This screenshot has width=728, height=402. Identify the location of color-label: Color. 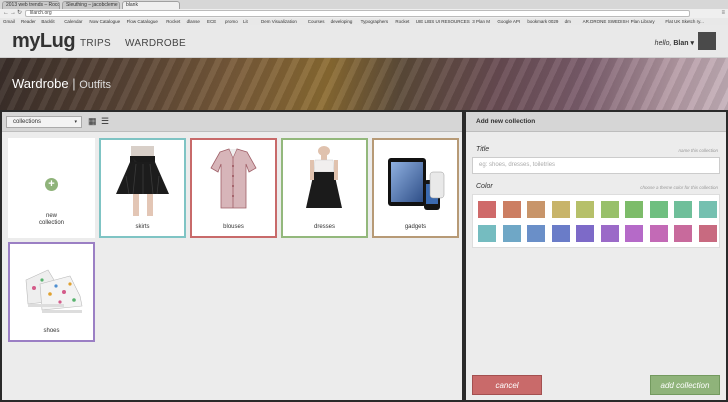
(484, 186).